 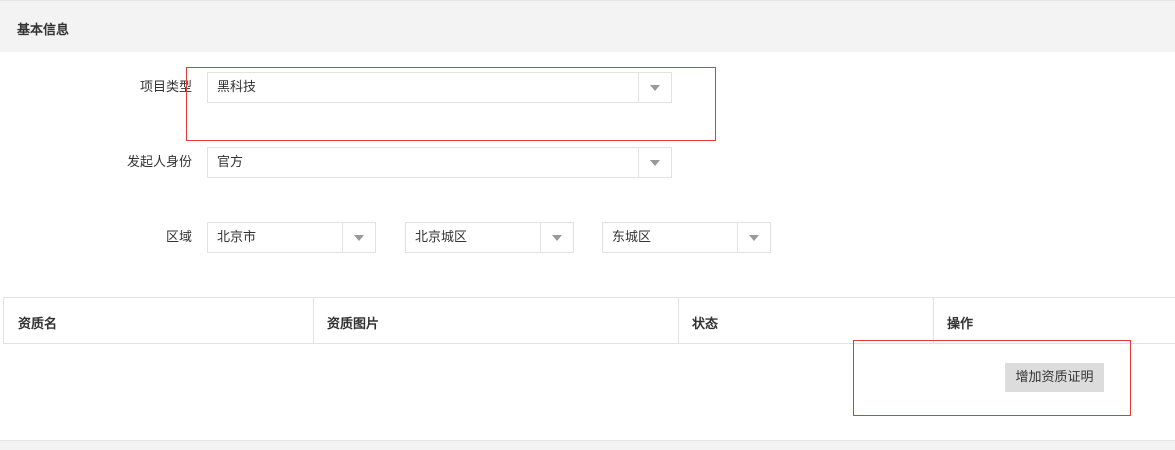 I want to click on region-city-select: 北京城区, so click(x=489, y=237).